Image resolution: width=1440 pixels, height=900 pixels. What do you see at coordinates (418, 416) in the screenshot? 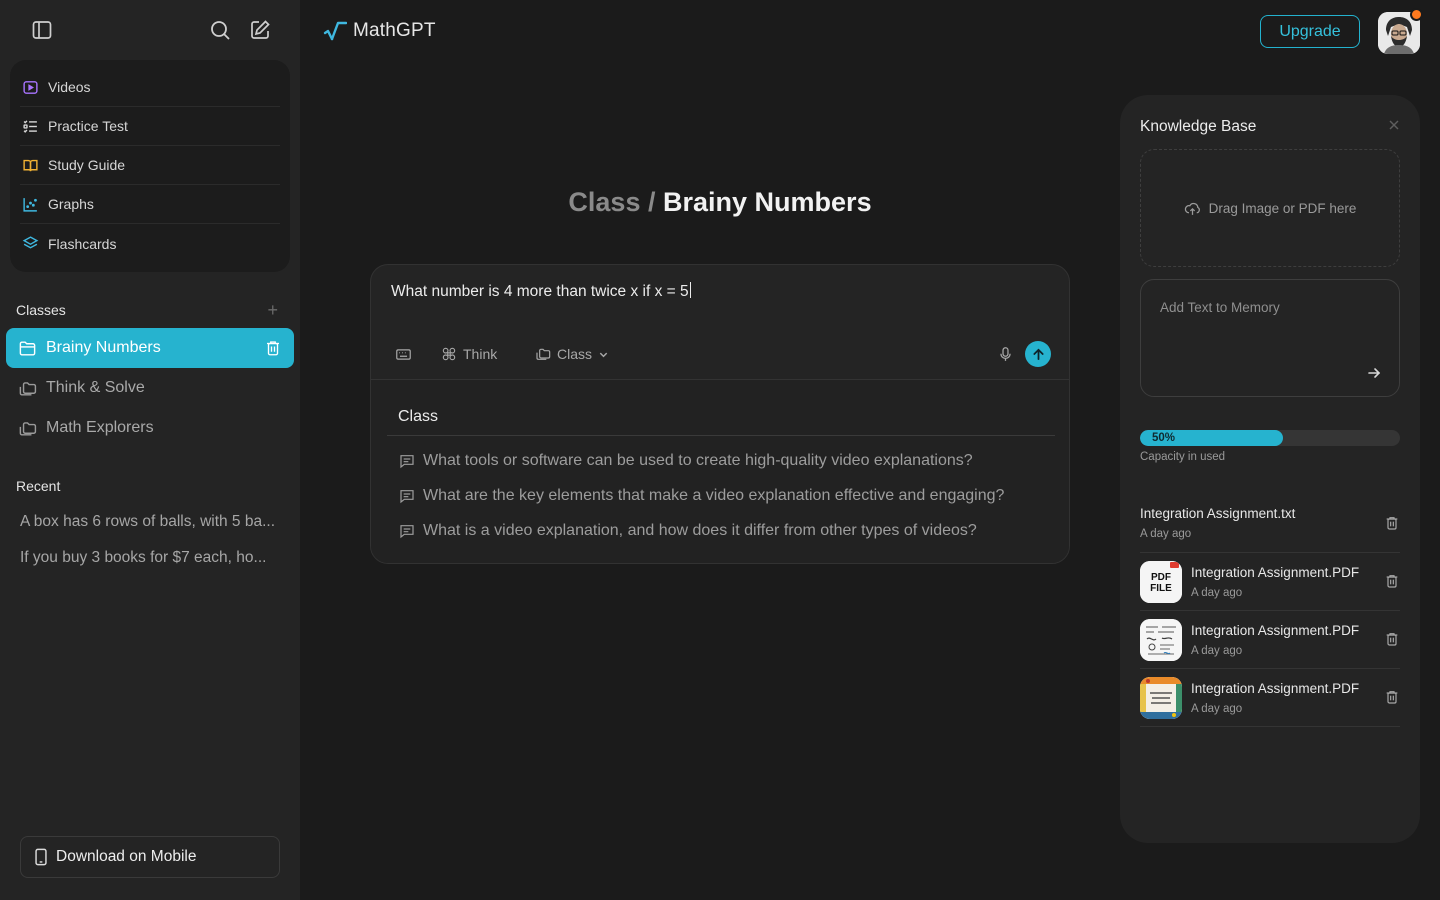
I see `suggestions-title: Class` at bounding box center [418, 416].